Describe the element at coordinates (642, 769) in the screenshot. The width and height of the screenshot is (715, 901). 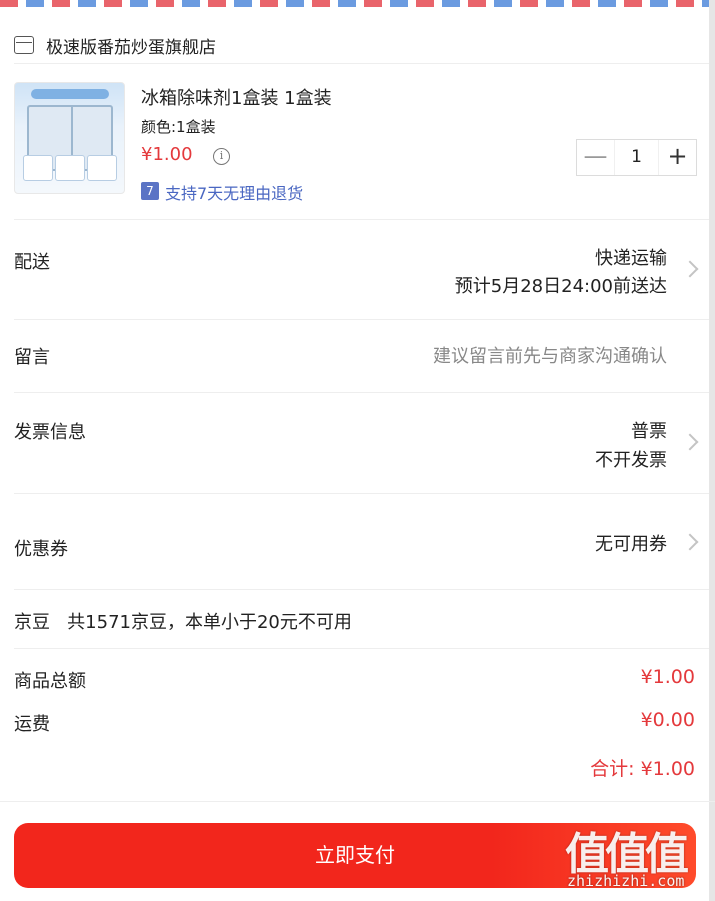
I see `order-total: 合计: ¥1.00` at that location.